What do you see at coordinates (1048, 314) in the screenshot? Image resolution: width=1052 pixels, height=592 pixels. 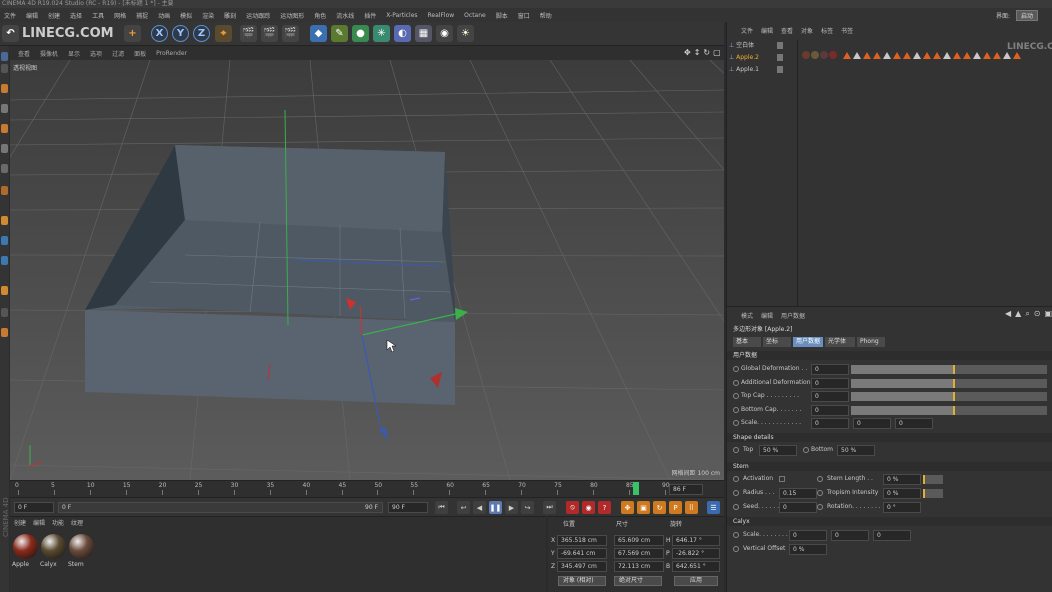 I see `new-window-icon: ▣` at bounding box center [1048, 314].